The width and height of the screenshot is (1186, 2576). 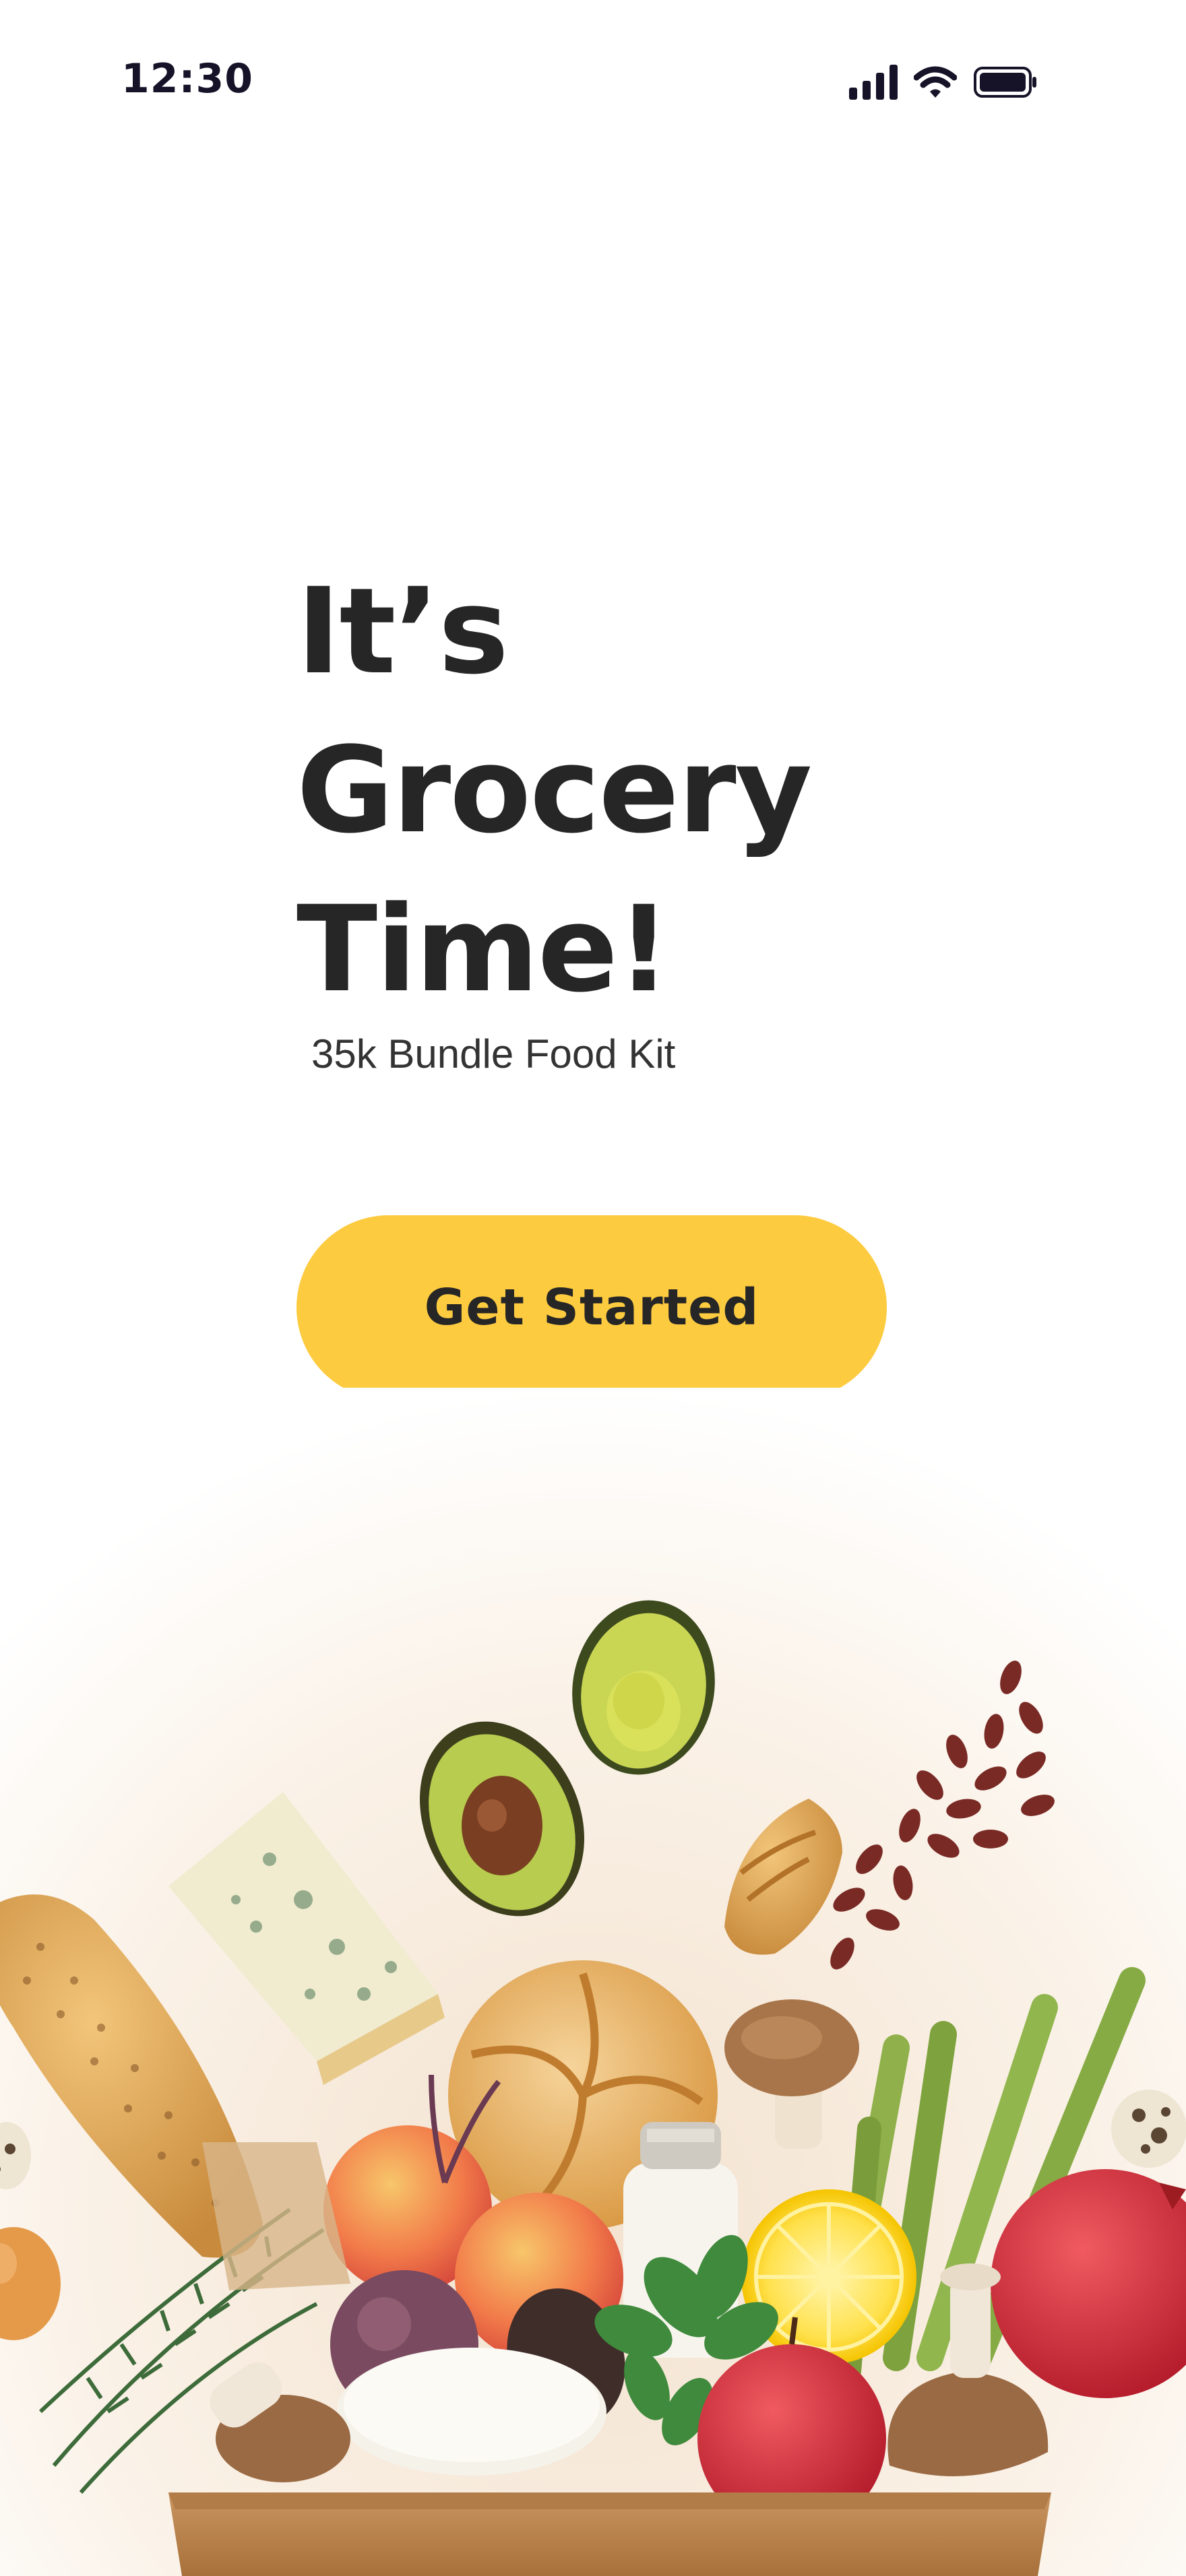 What do you see at coordinates (187, 79) in the screenshot?
I see `status-time: 12:30` at bounding box center [187, 79].